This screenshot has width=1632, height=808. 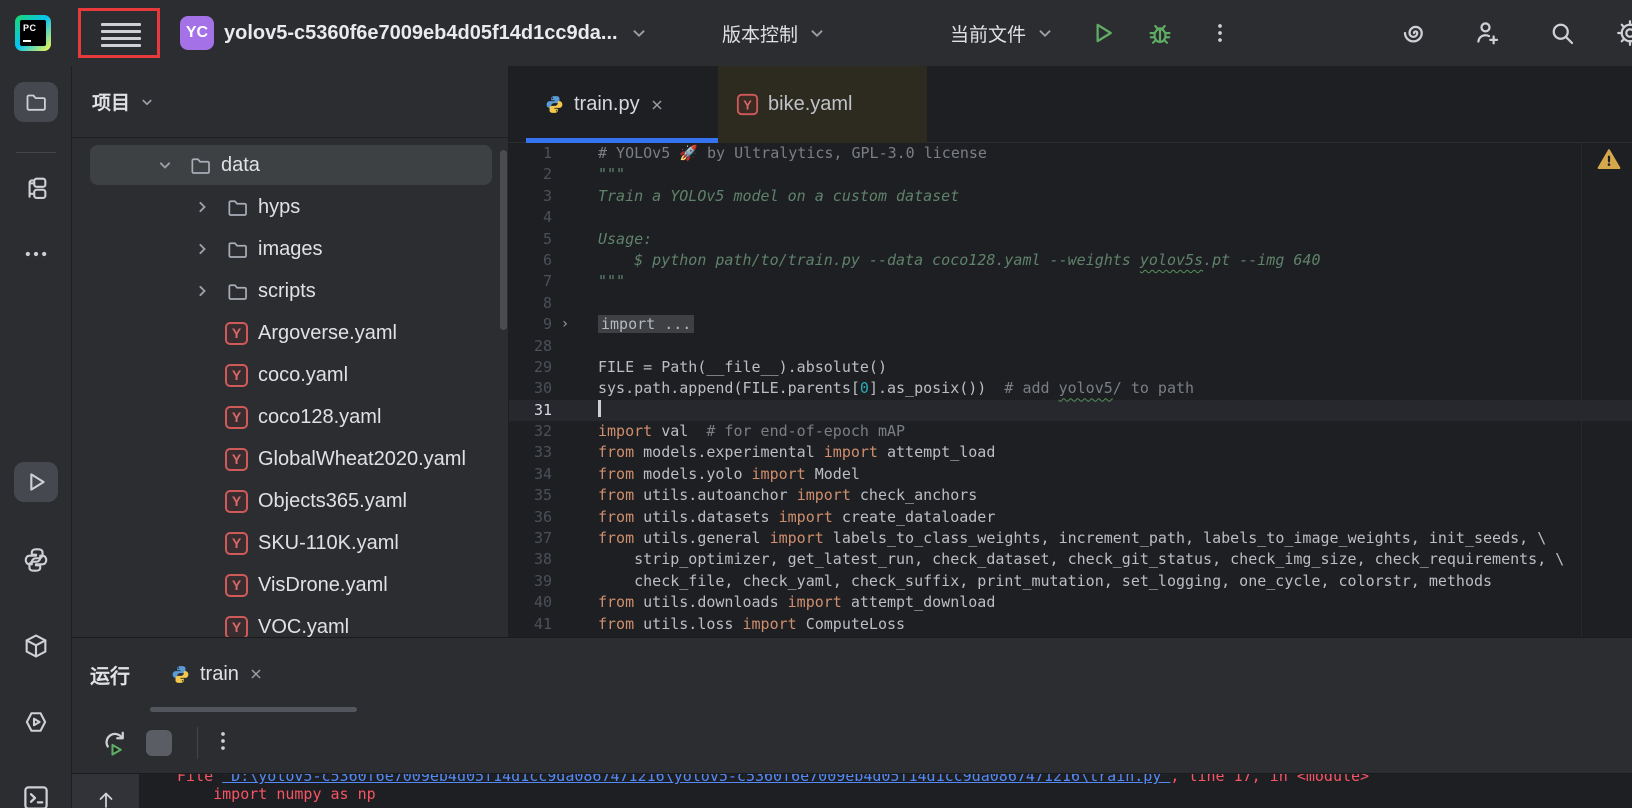 What do you see at coordinates (1160, 33) in the screenshot?
I see `debug-button` at bounding box center [1160, 33].